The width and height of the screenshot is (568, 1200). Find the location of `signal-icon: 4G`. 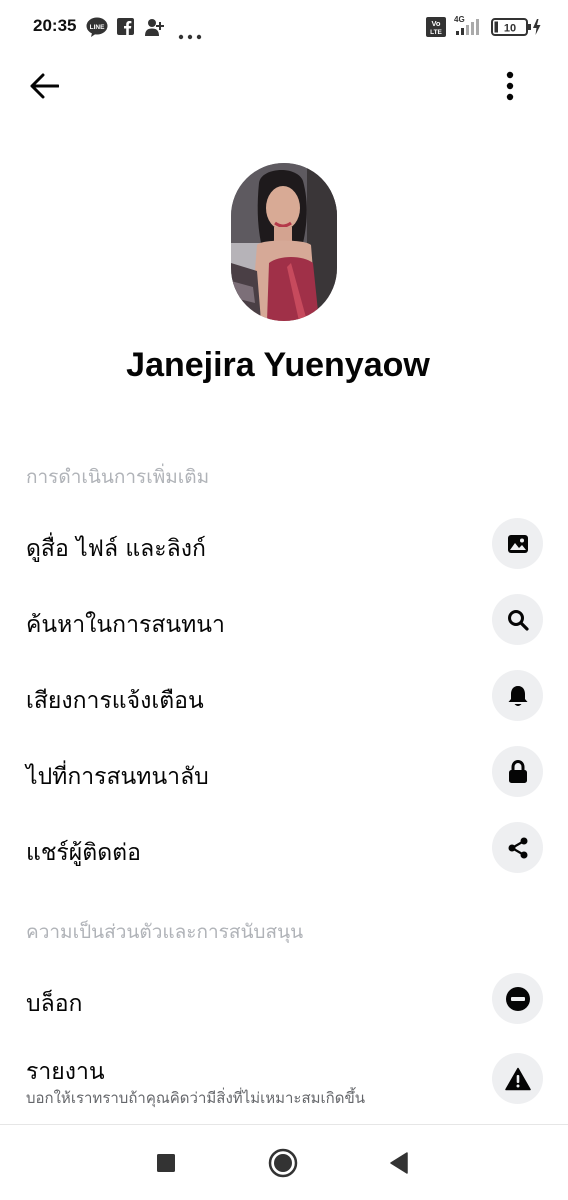

signal-icon: 4G is located at coordinates (468, 28).